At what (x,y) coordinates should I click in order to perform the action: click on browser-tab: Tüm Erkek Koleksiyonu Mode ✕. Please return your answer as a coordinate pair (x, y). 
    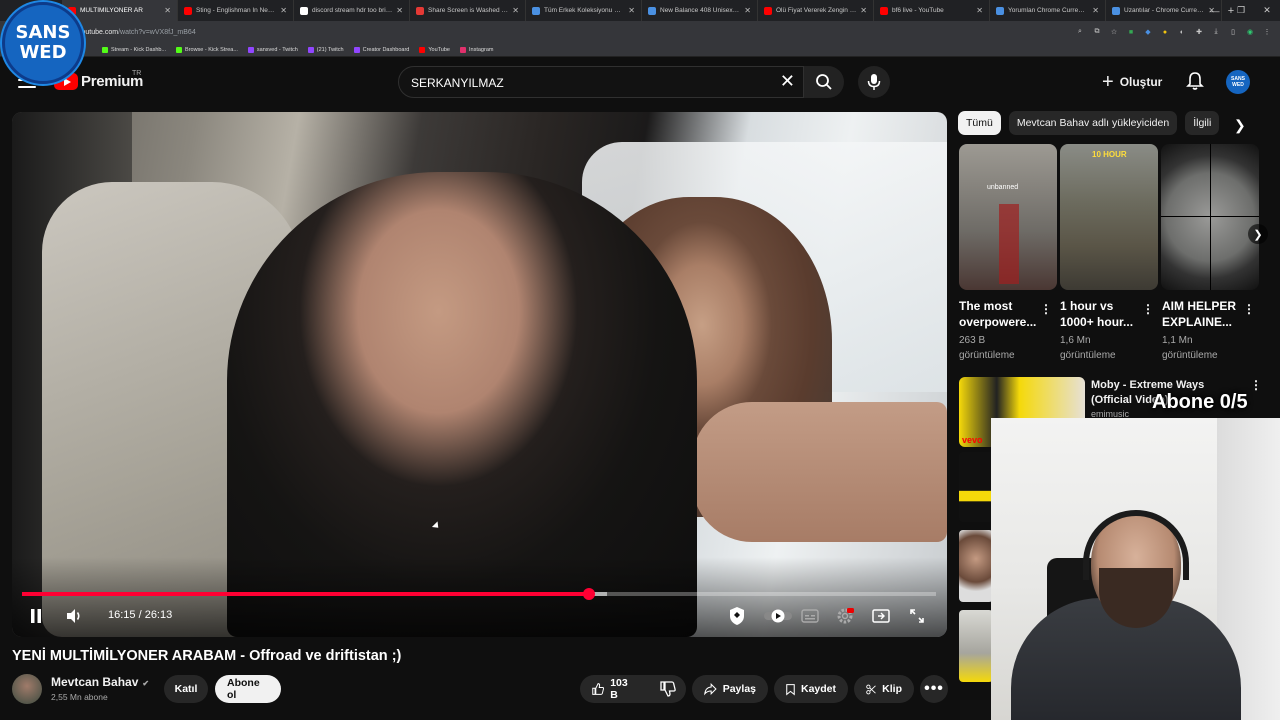
    Looking at the image, I should click on (584, 10).